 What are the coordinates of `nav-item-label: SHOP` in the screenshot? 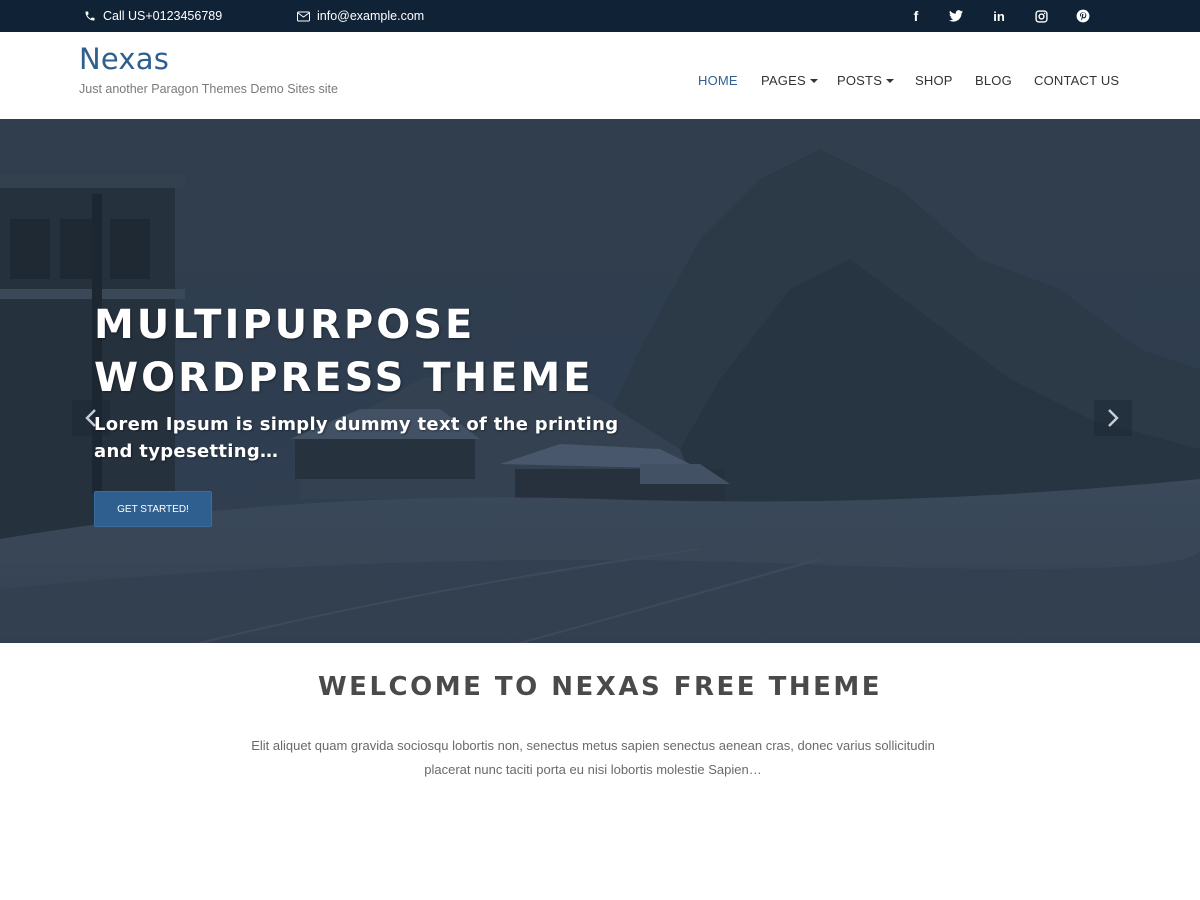 It's located at (934, 80).